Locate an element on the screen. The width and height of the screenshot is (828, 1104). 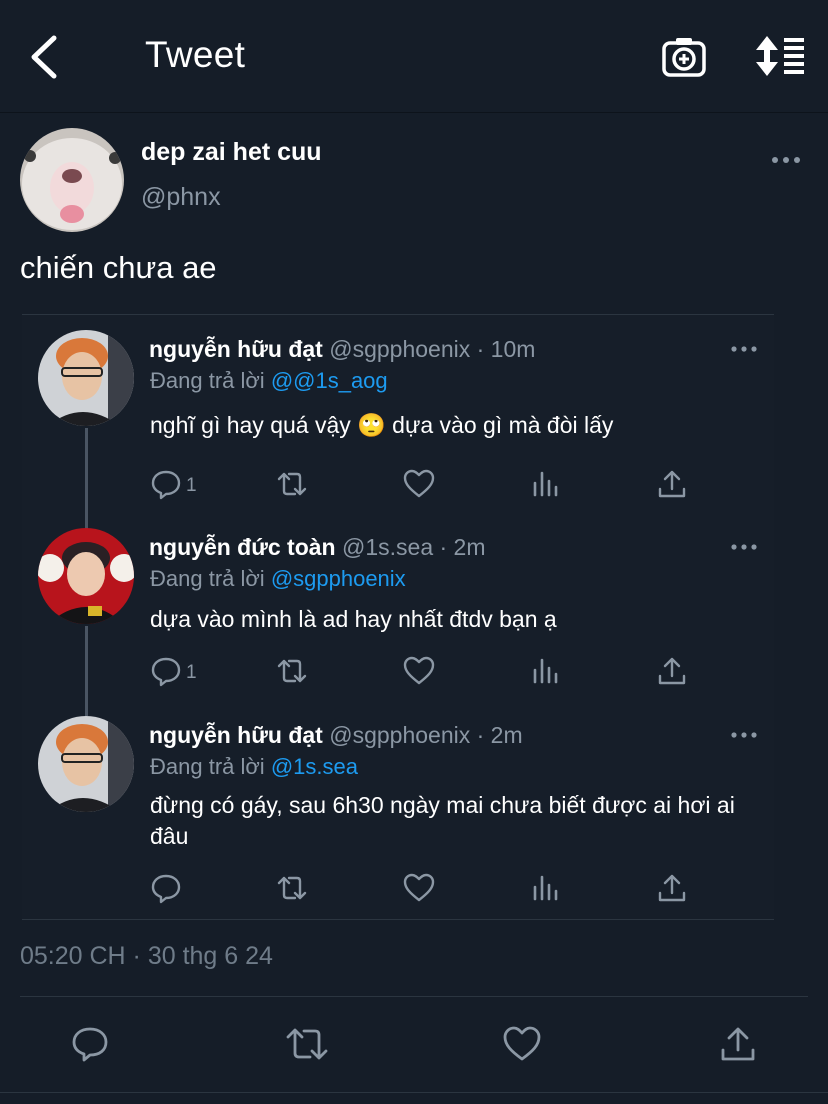
tweet-reply-button is located at coordinates (90, 1044).